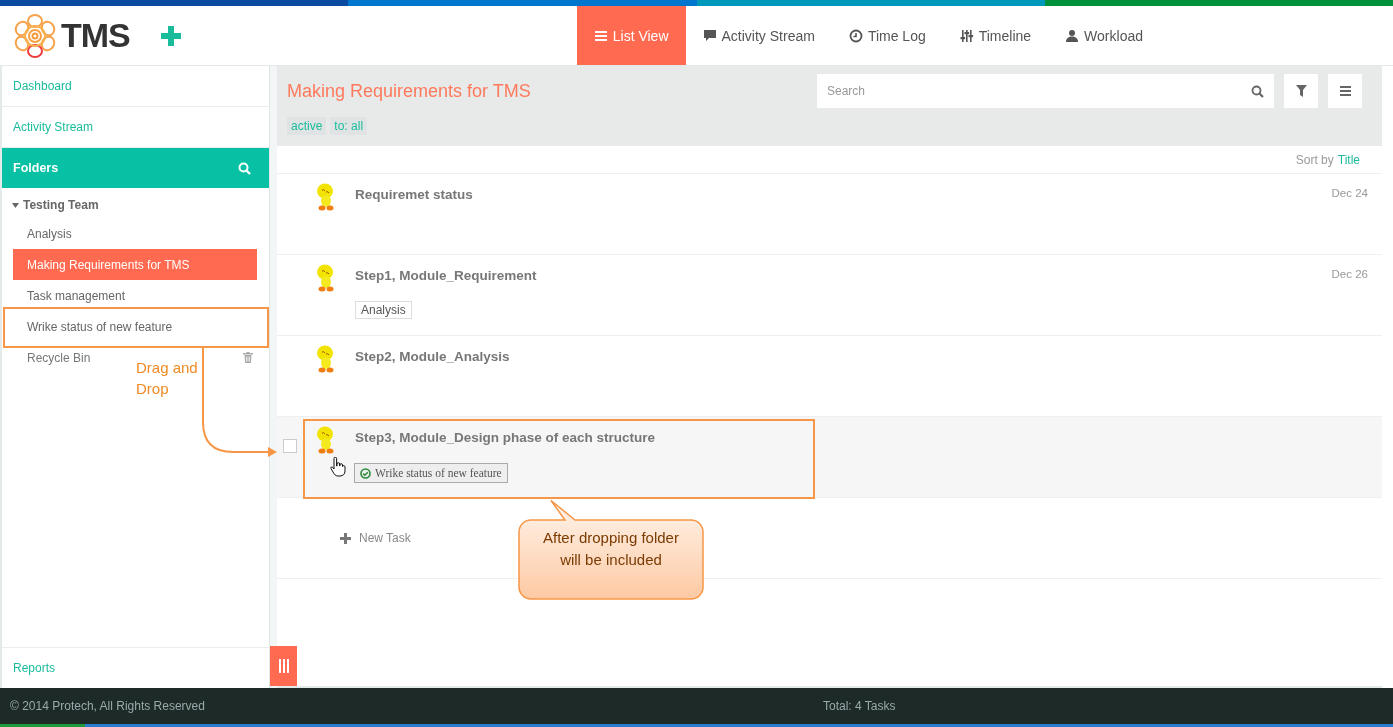 The width and height of the screenshot is (1393, 727). I want to click on folder-item: Making Requirements for TMS, so click(135, 264).